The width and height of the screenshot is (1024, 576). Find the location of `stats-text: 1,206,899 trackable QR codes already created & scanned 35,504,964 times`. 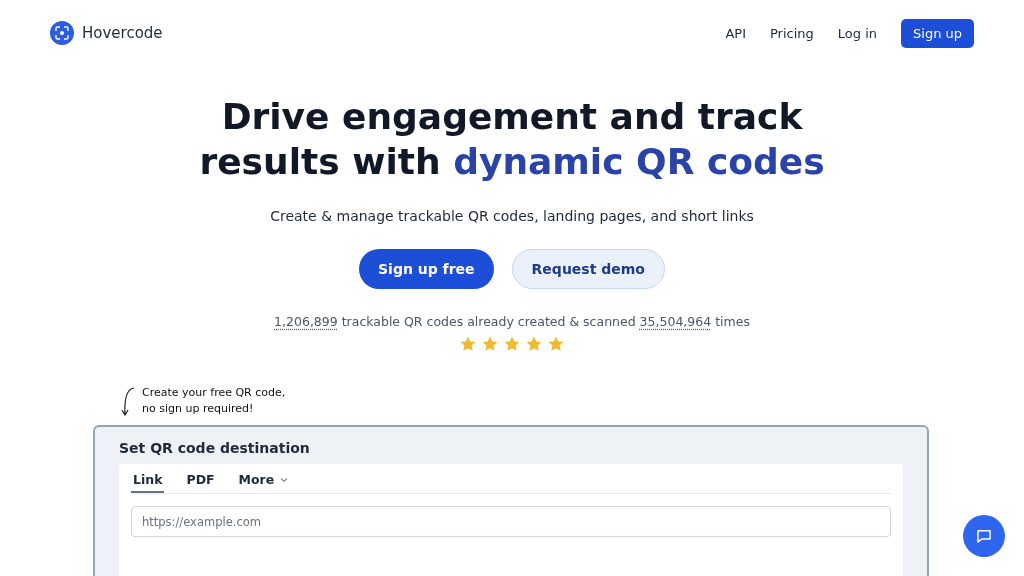

stats-text: 1,206,899 trackable QR codes already created & scanned 35,504,964 times is located at coordinates (512, 321).